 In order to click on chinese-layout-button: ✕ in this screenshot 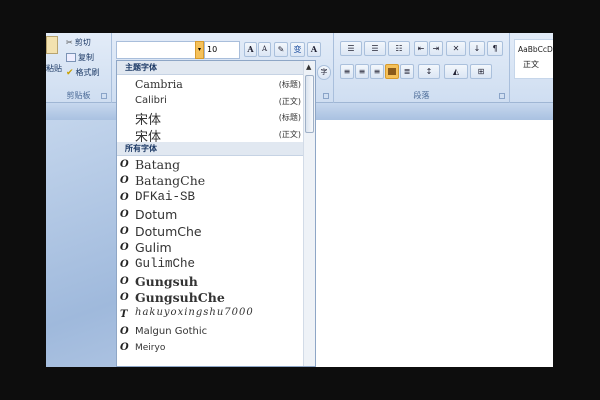, I will do `click(456, 48)`.